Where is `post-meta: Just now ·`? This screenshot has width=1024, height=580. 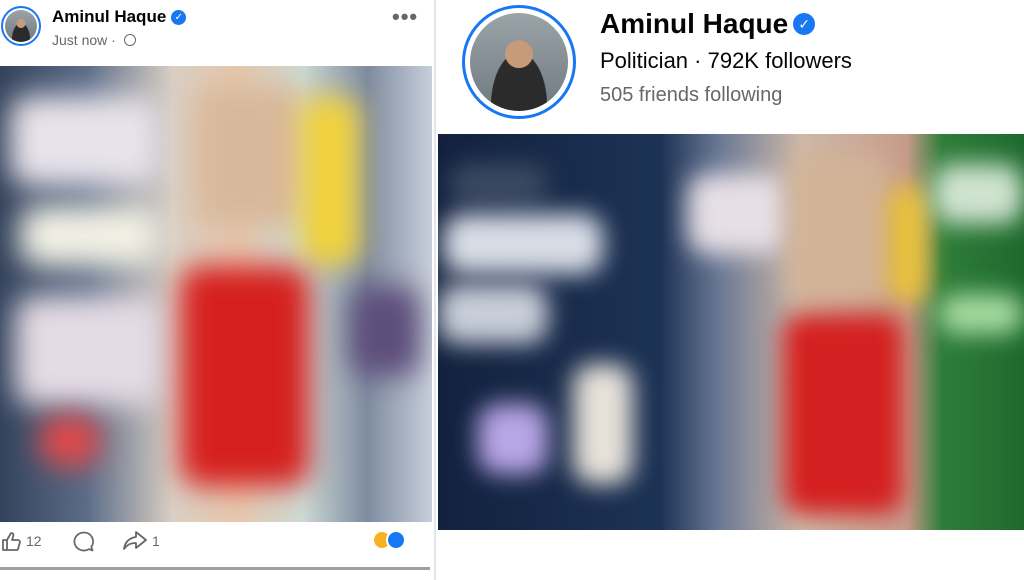 post-meta: Just now · is located at coordinates (94, 40).